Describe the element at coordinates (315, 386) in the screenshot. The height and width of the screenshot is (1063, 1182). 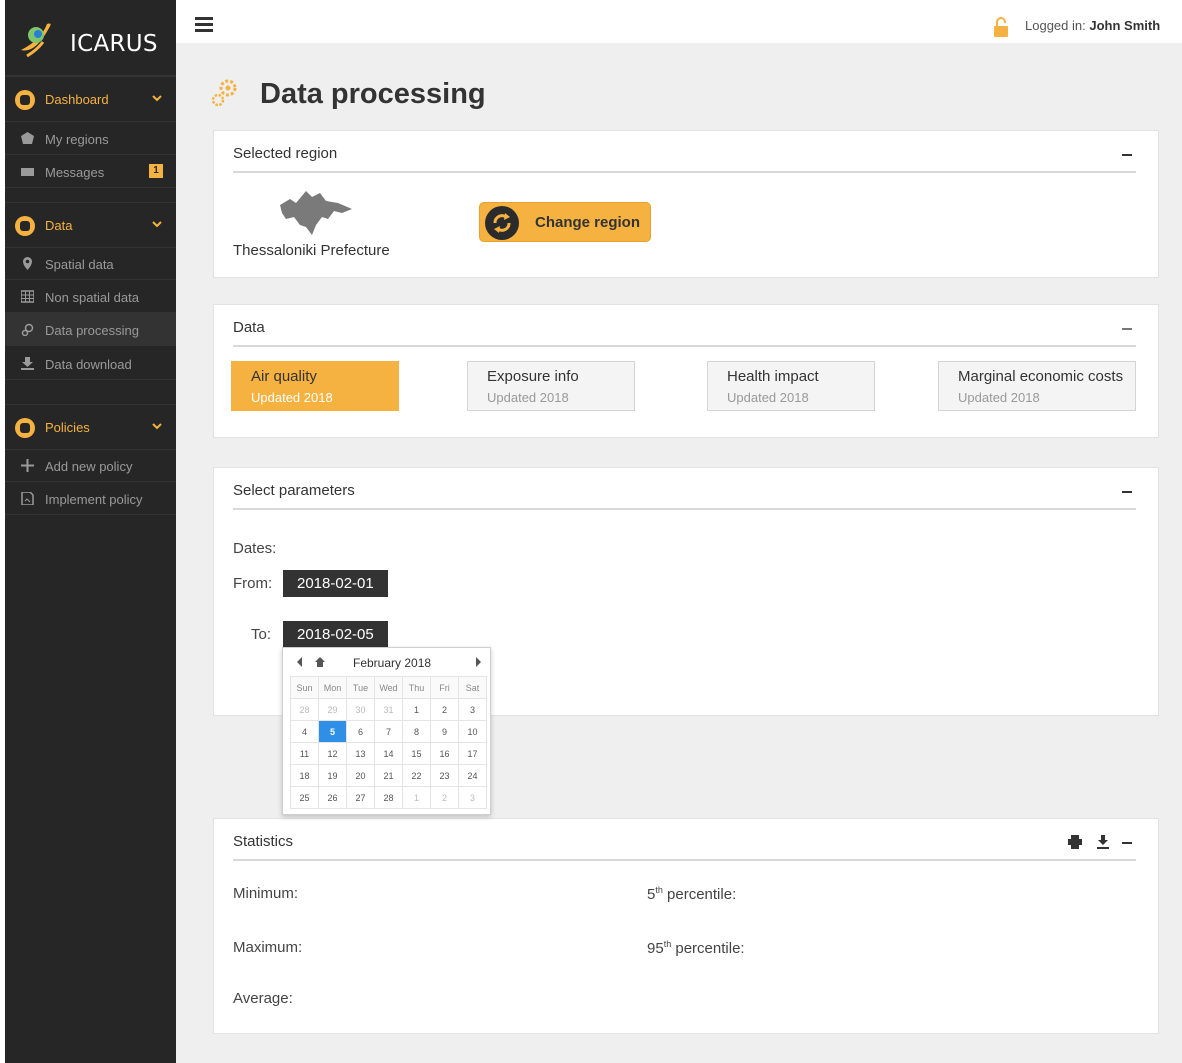
I see `tab-air-quality: Air quality Updated 2018` at that location.